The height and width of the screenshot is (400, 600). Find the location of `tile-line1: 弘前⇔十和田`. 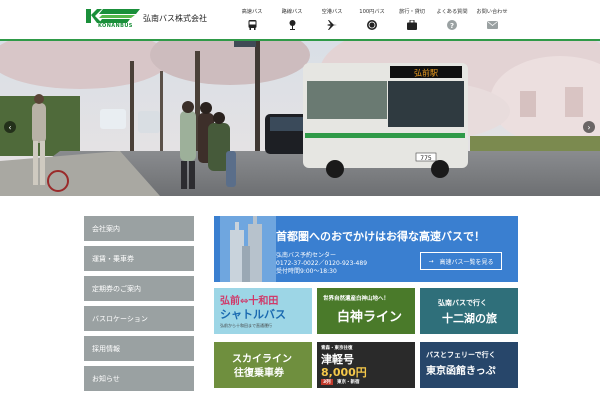

tile-line1: 弘前⇔十和田 is located at coordinates (249, 301).